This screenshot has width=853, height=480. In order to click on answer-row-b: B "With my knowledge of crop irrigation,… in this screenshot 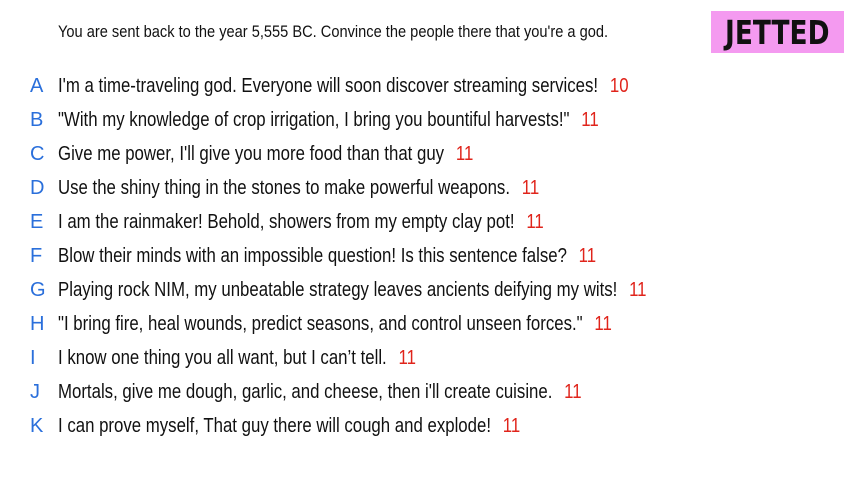, I will do `click(426, 121)`.